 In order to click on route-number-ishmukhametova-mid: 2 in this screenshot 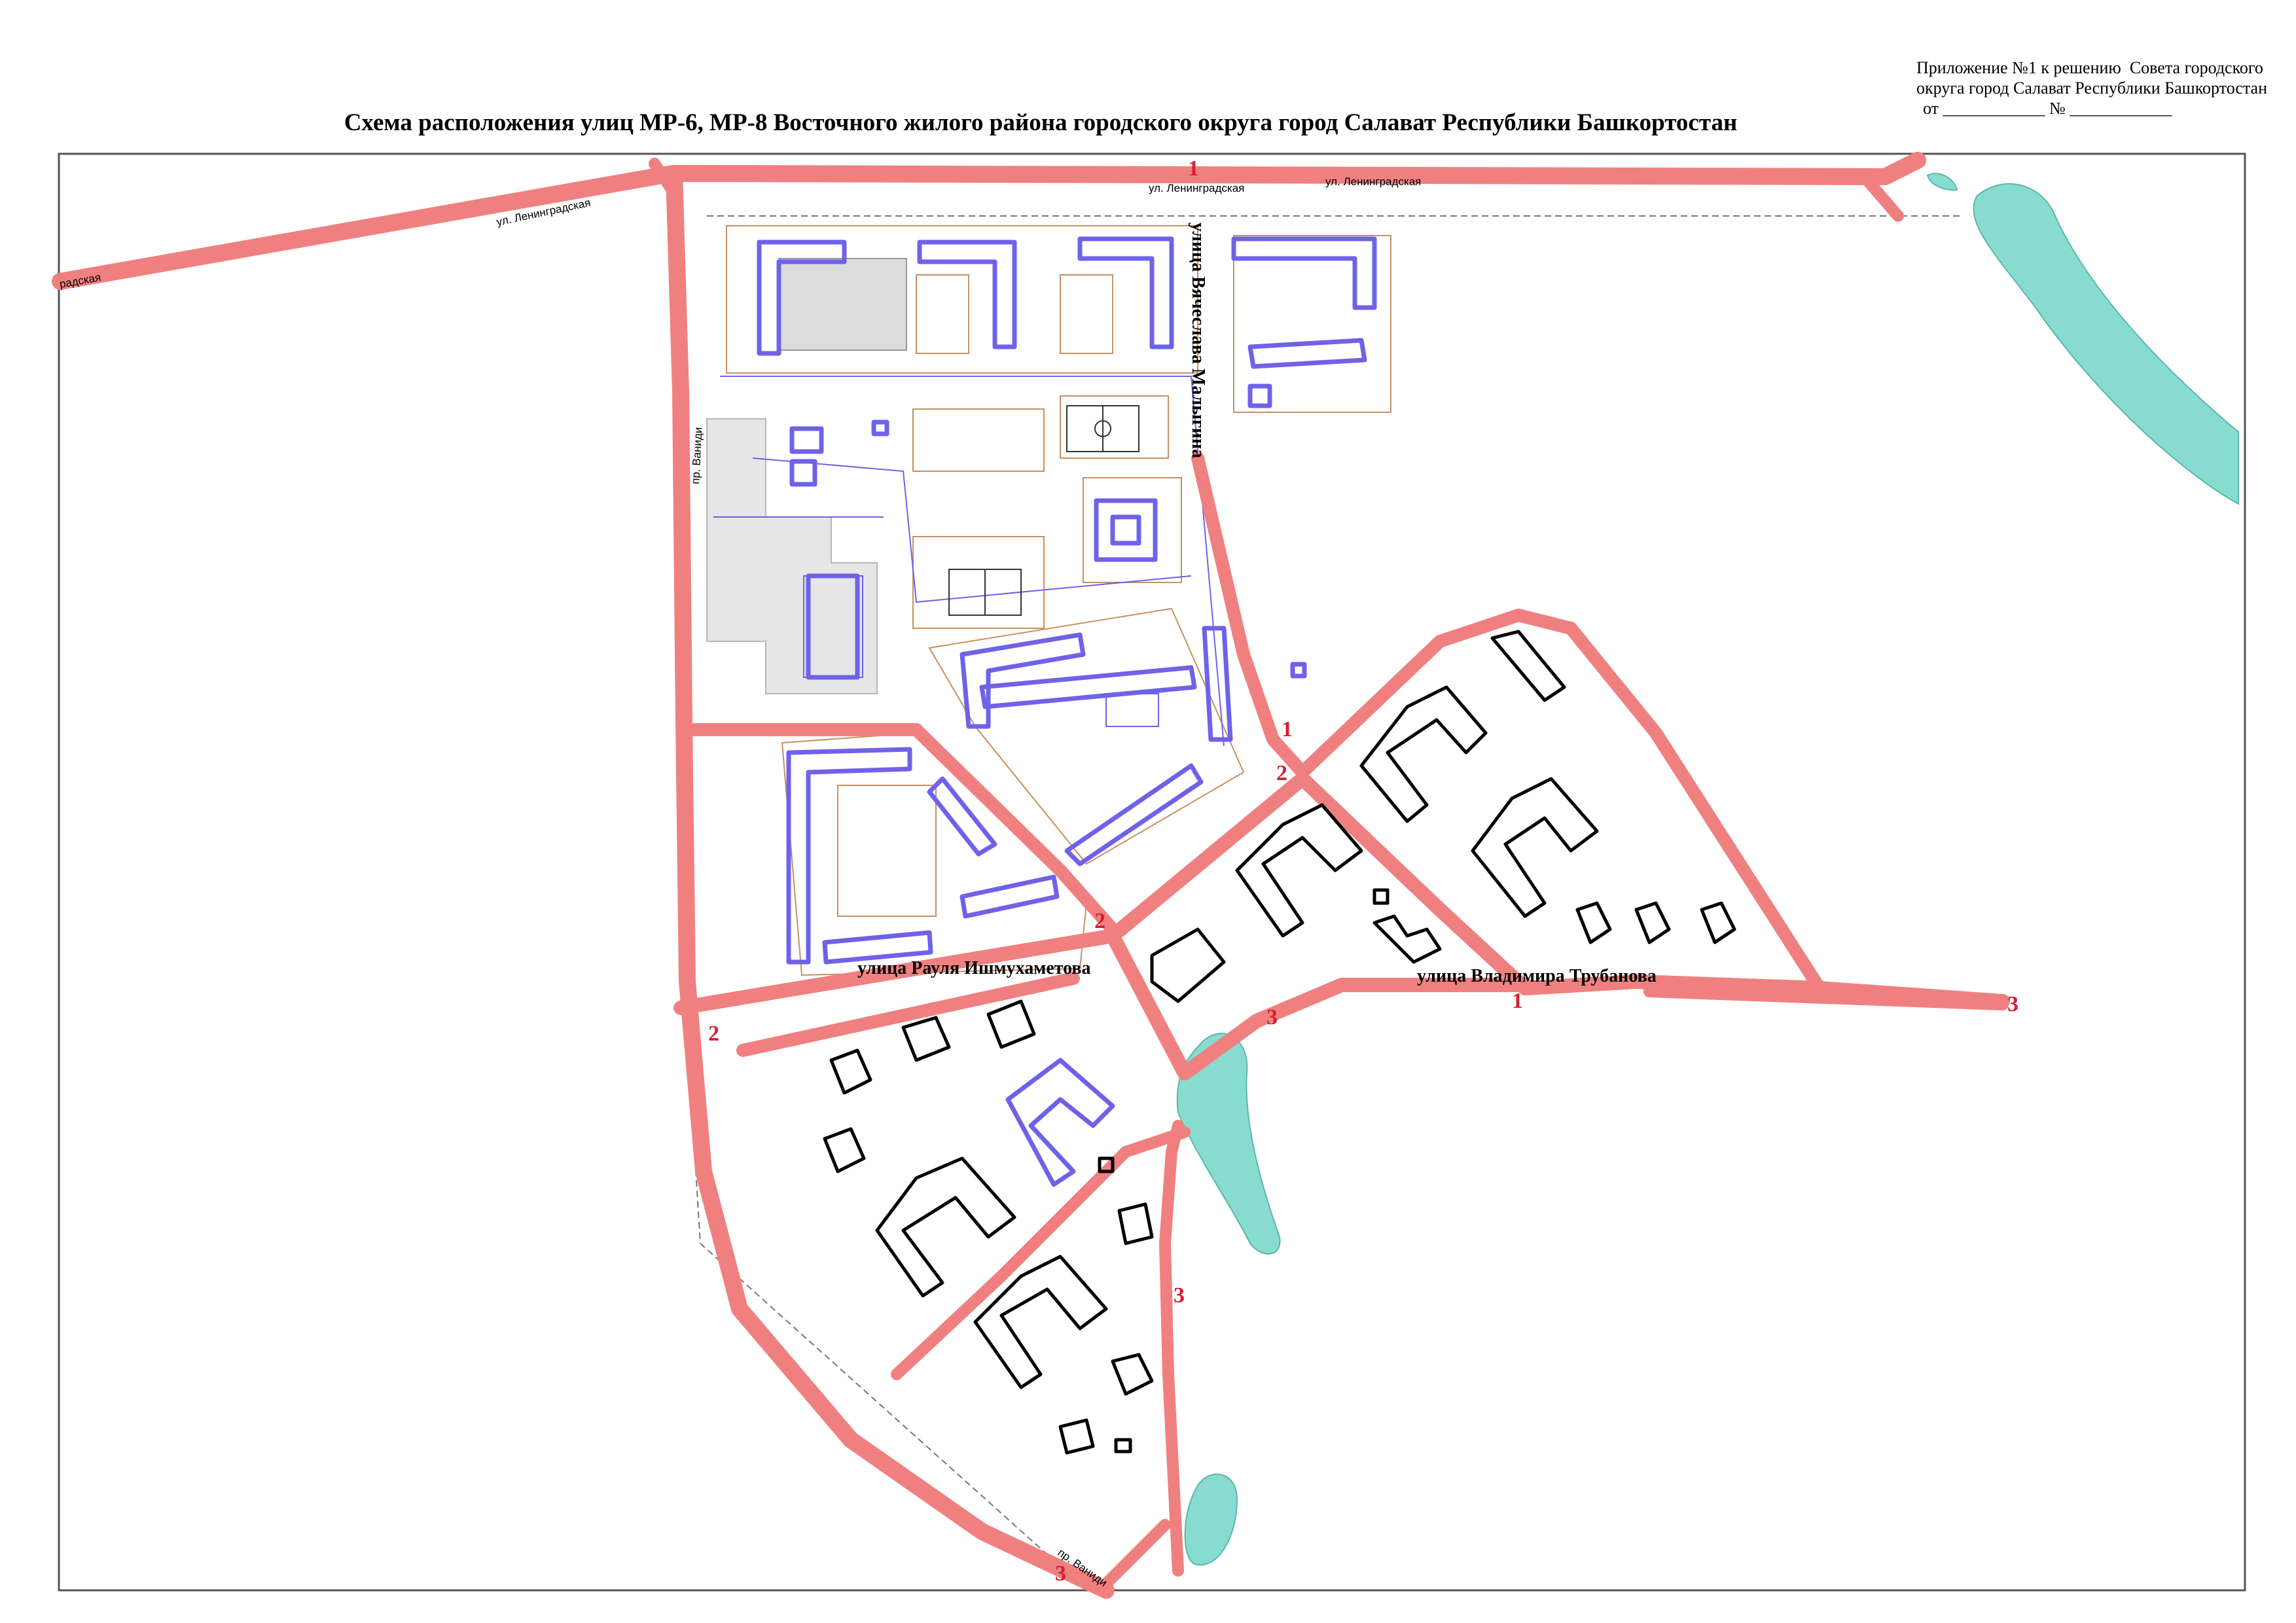, I will do `click(1099, 921)`.